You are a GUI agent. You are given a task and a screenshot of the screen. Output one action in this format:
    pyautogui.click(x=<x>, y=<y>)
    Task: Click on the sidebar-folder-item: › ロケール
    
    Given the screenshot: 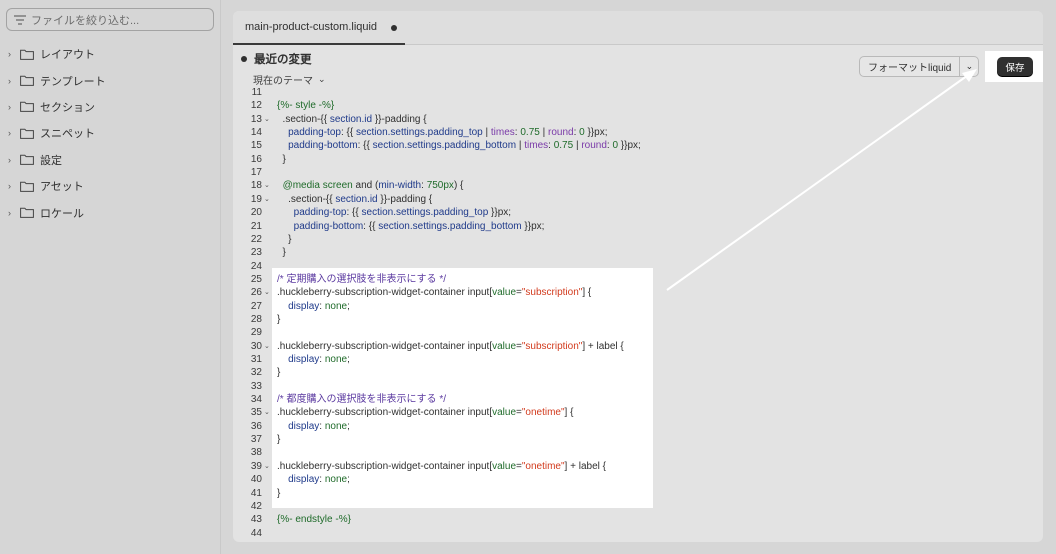 What is the action you would take?
    pyautogui.click(x=57, y=212)
    